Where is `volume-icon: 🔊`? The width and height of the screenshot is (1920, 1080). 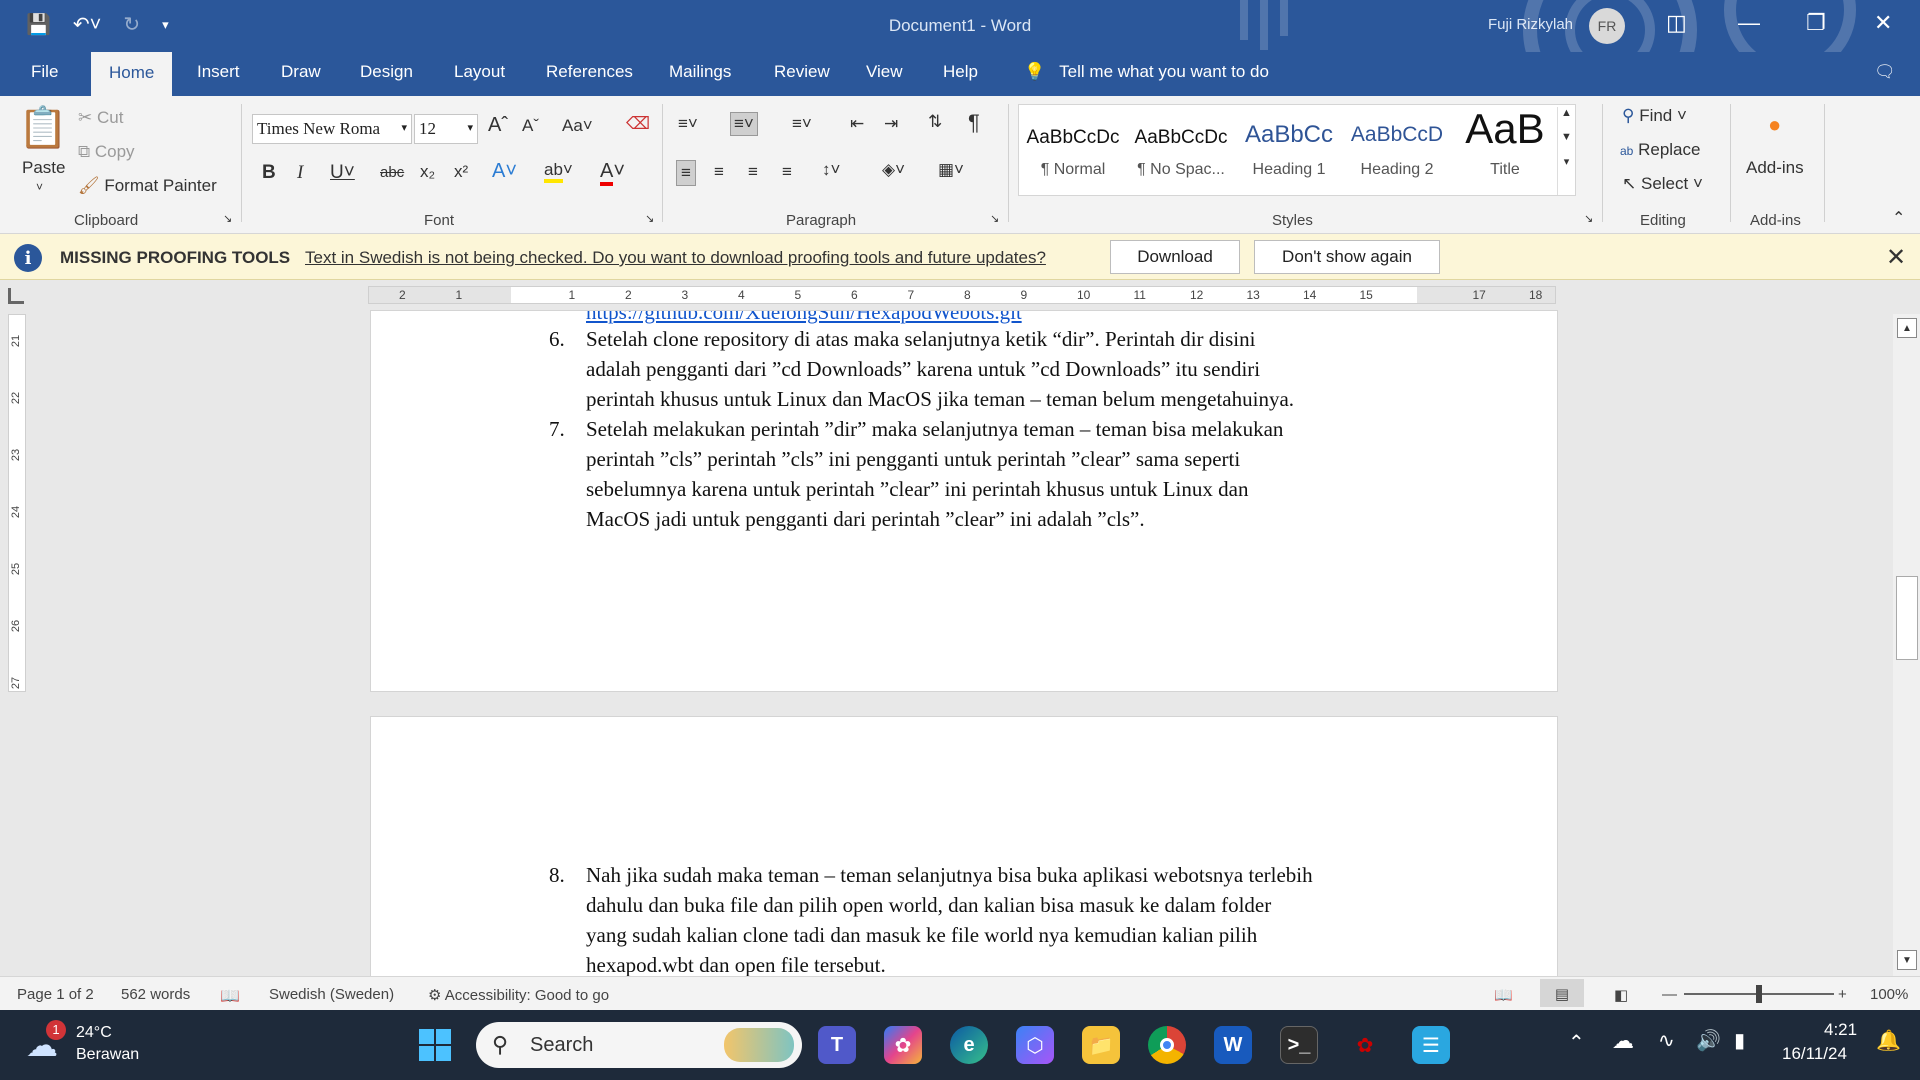
volume-icon: 🔊 is located at coordinates (1708, 1040).